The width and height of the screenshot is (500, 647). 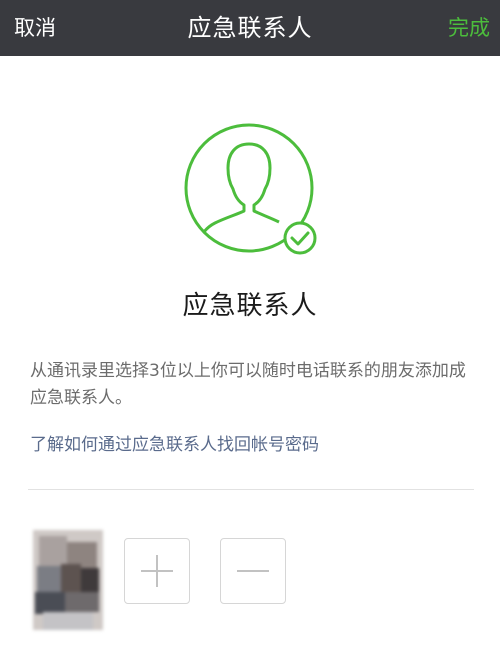 I want to click on top-navigation-bar: 取消 应急联系人 完成, so click(x=250, y=28).